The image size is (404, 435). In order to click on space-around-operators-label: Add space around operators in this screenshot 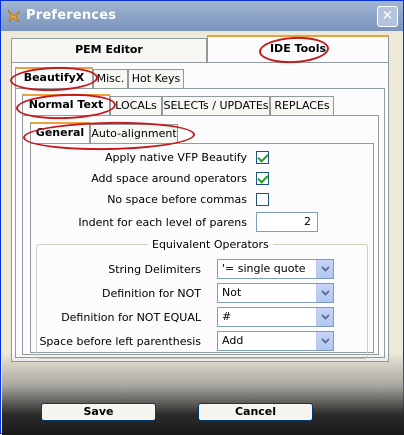, I will do `click(169, 178)`.